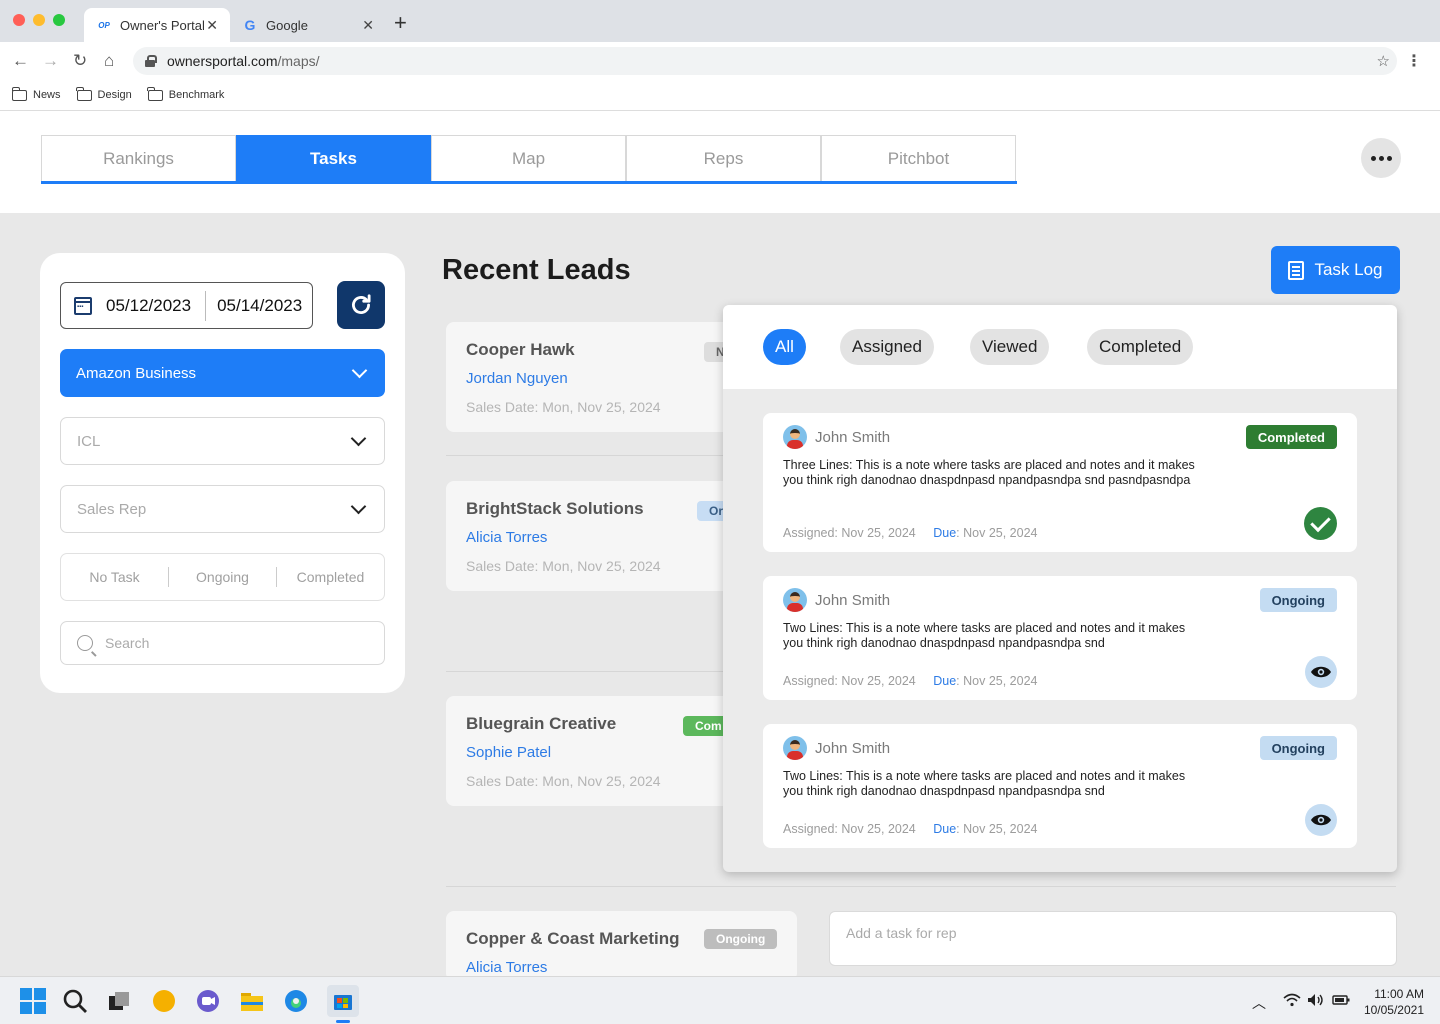 This screenshot has height=1024, width=1440. I want to click on sales-rep-select-placeholder: Sales Rep, so click(112, 509).